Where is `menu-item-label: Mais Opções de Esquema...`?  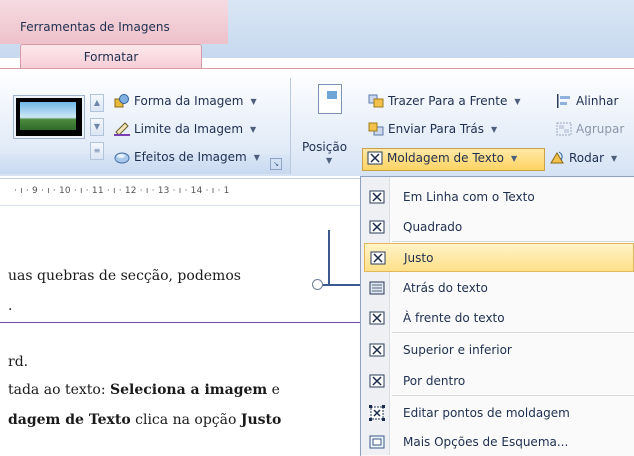
menu-item-label: Mais Opções de Esquema... is located at coordinates (486, 441).